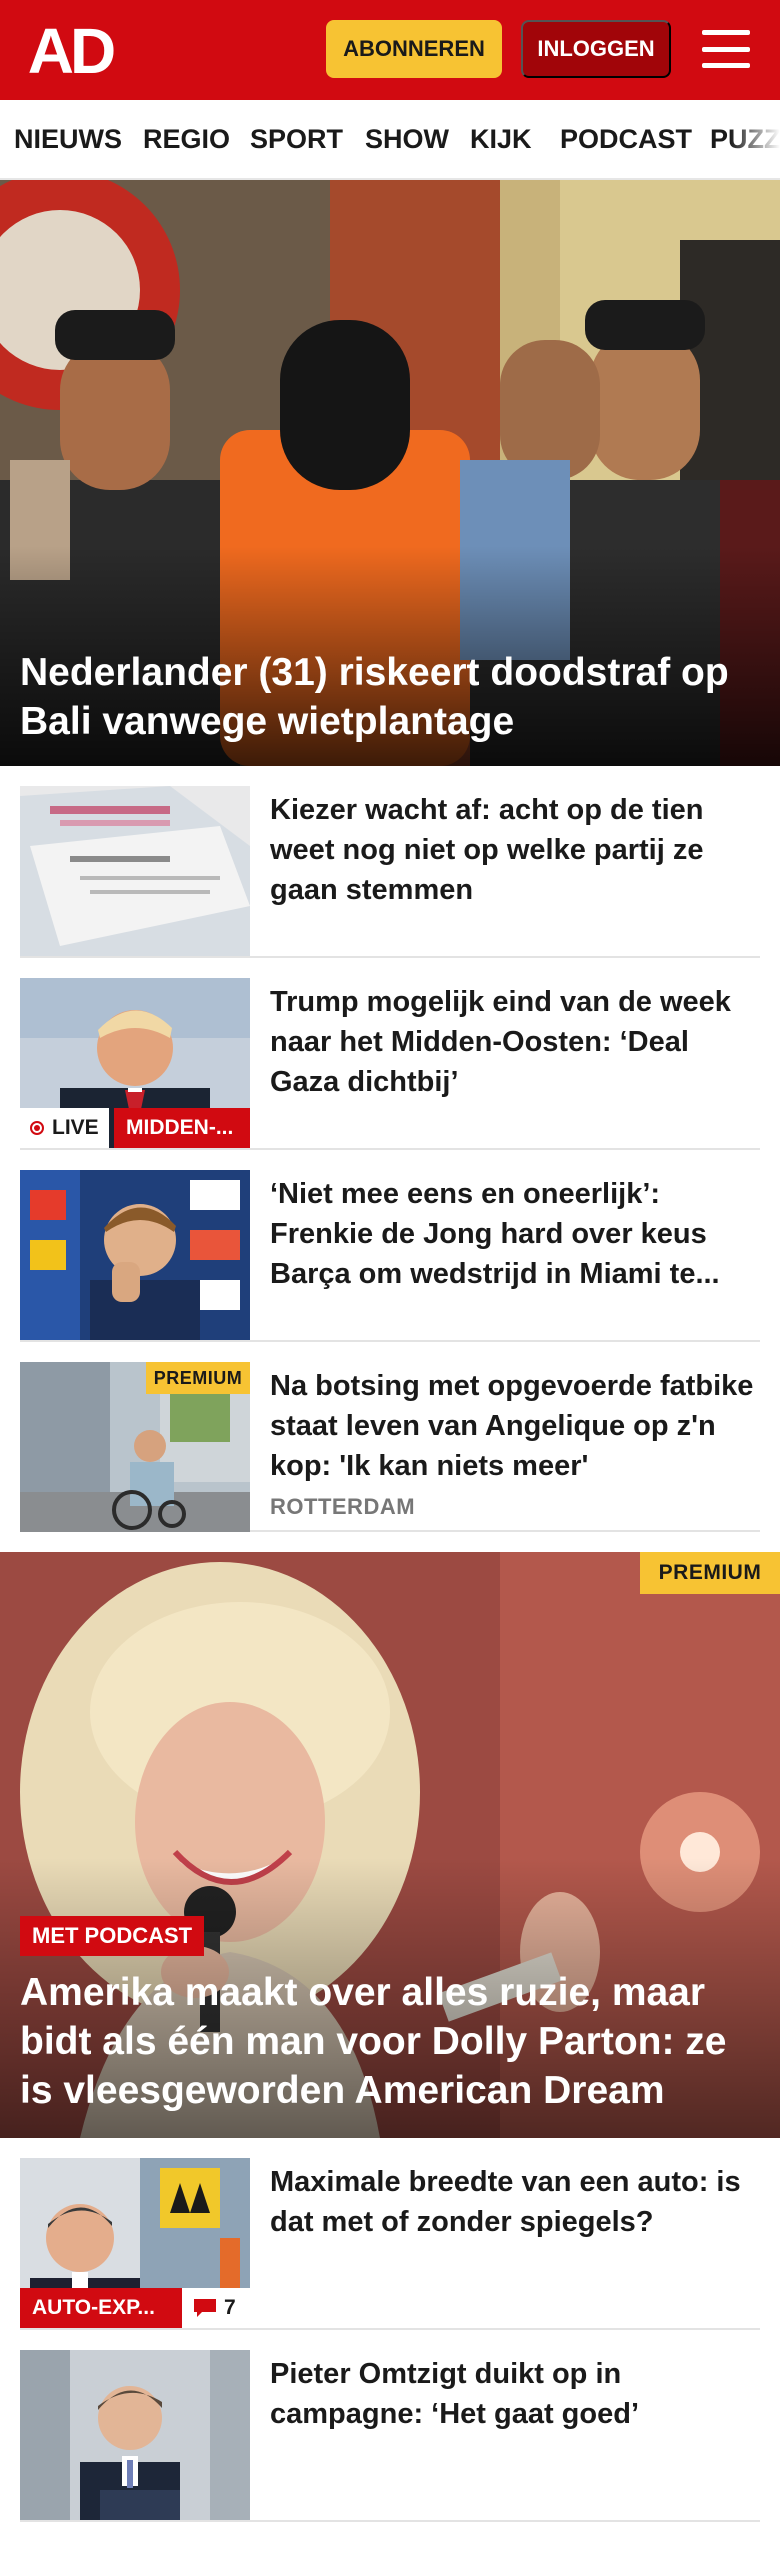 The image size is (780, 2560). I want to click on ad-logo: AD, so click(70, 51).